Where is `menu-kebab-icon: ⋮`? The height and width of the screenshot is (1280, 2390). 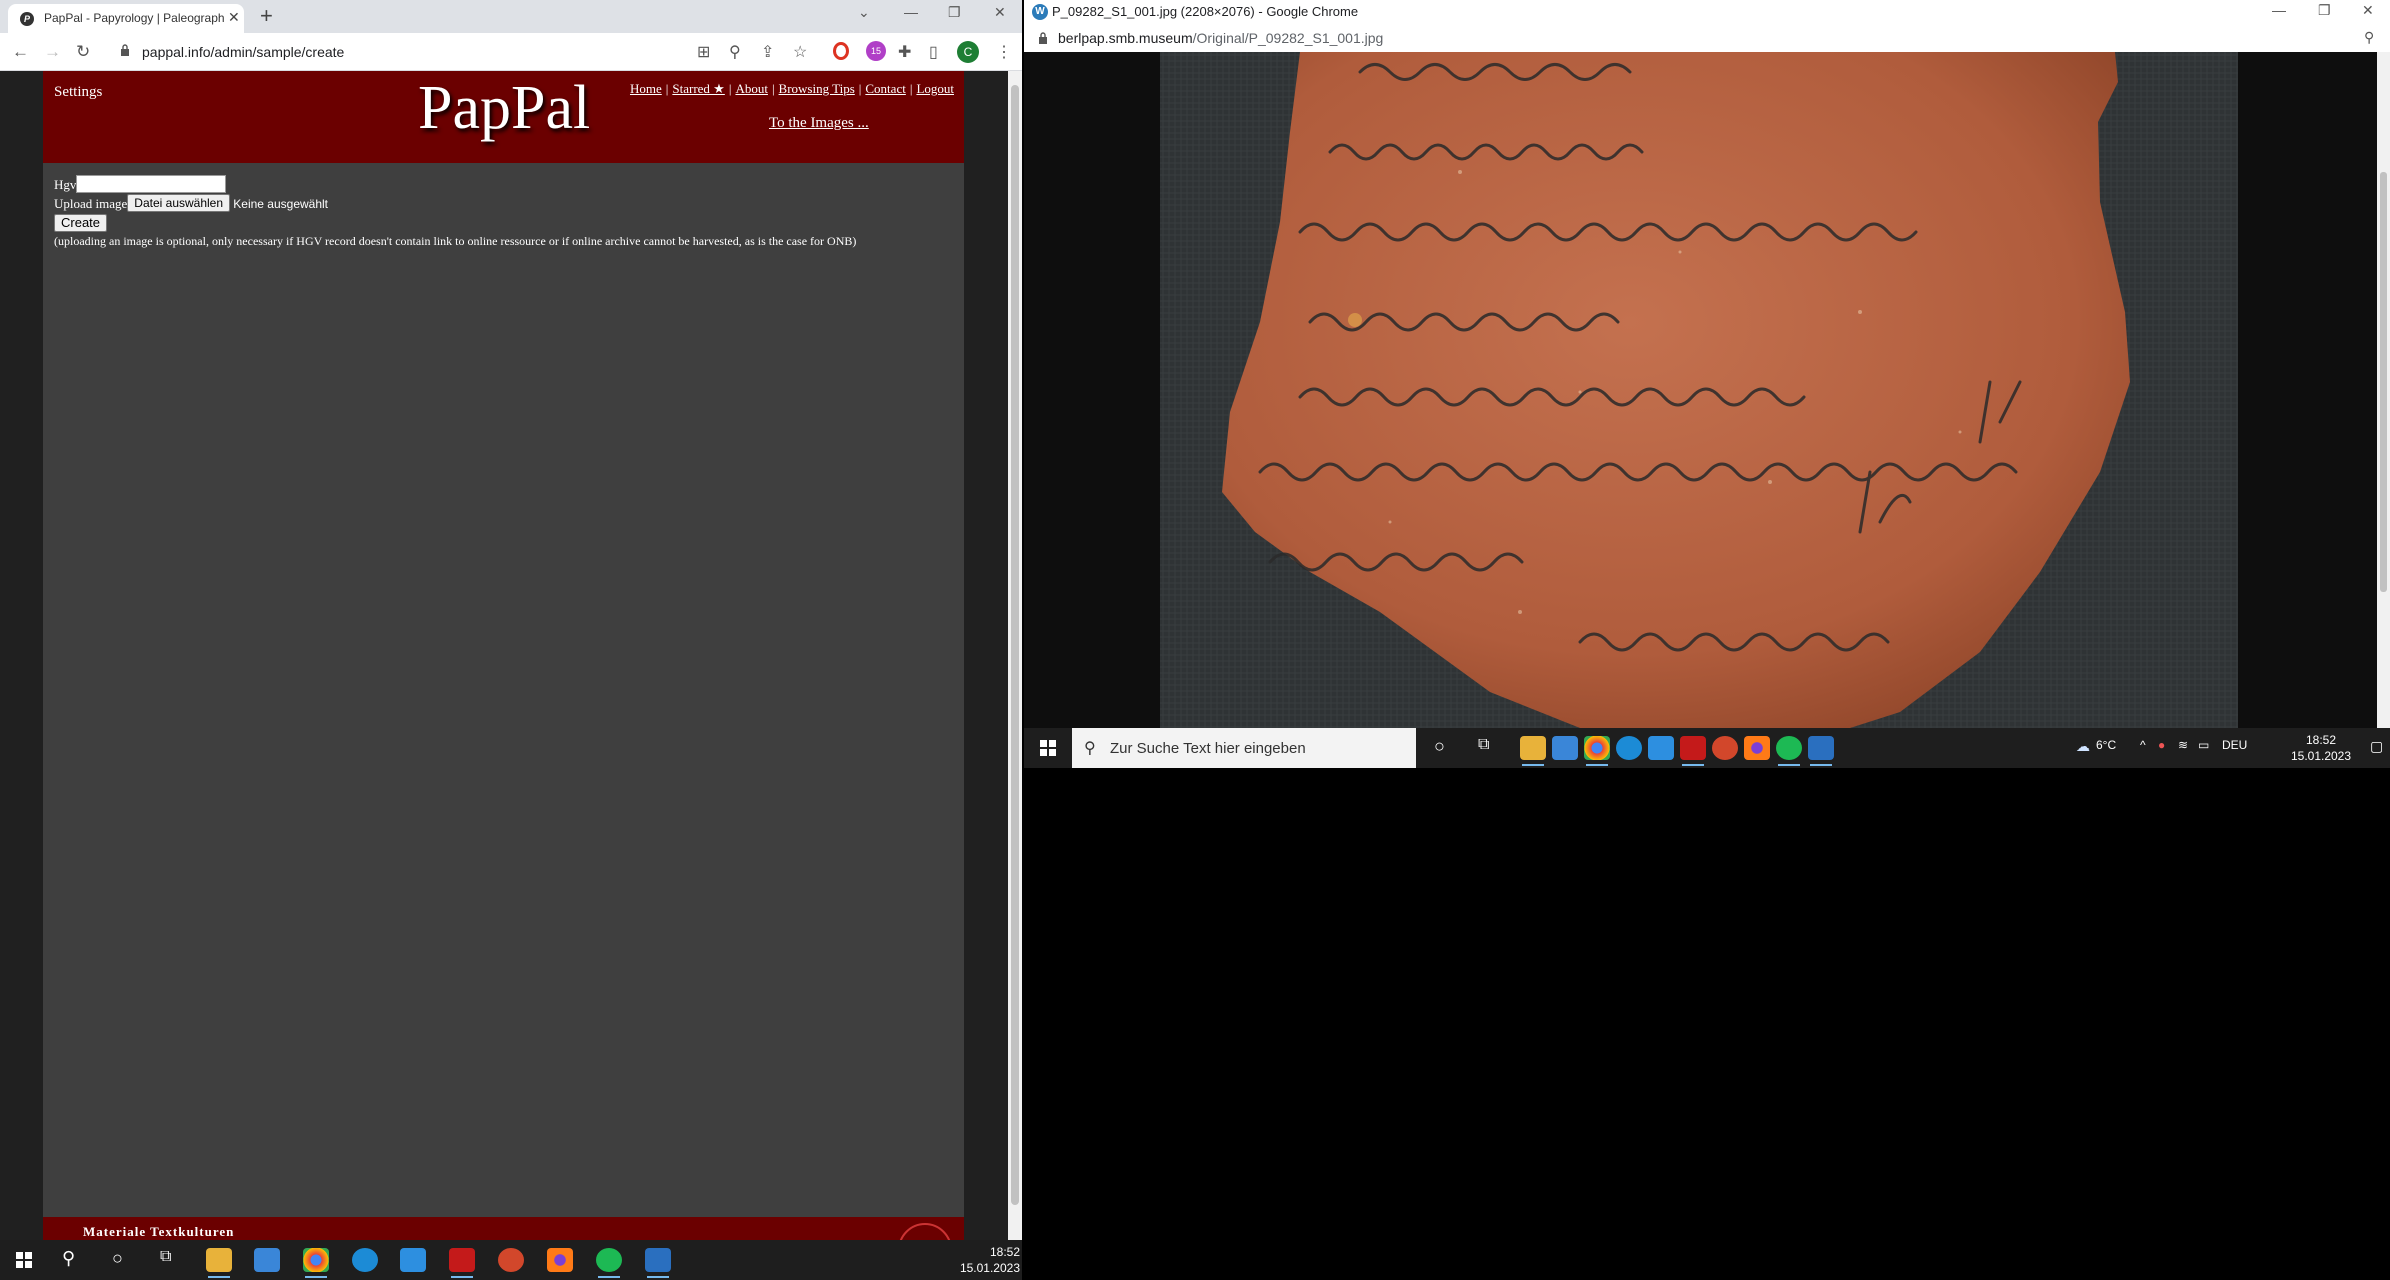
menu-kebab-icon: ⋮ is located at coordinates (1004, 52).